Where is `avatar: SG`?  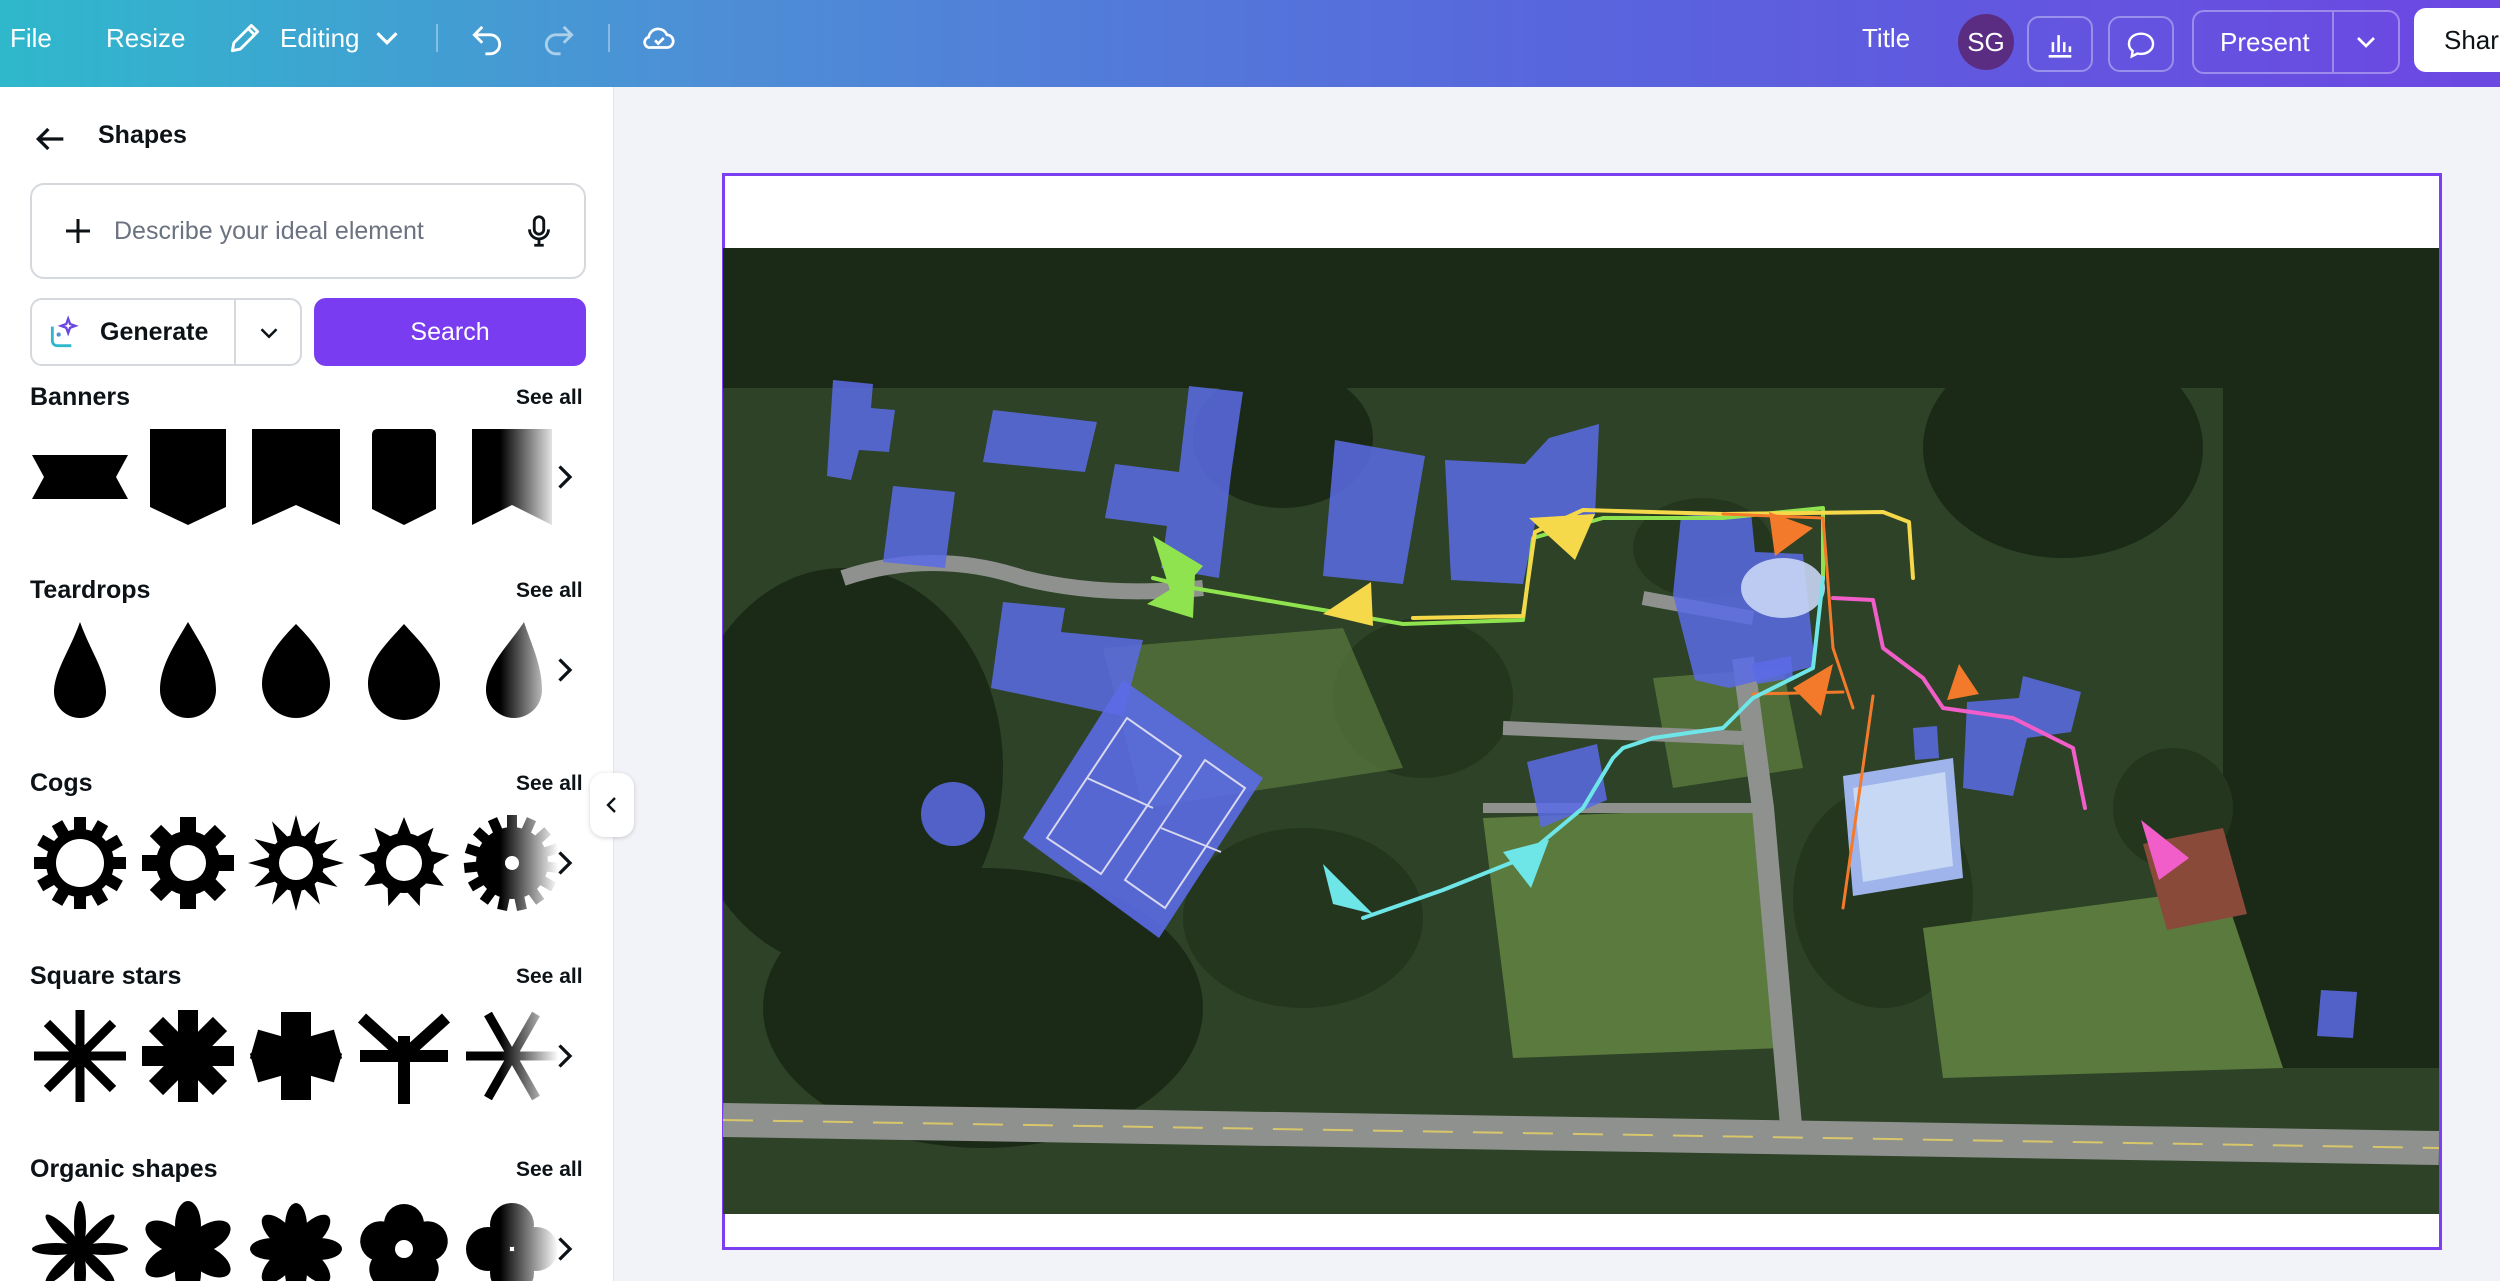
avatar: SG is located at coordinates (1986, 42).